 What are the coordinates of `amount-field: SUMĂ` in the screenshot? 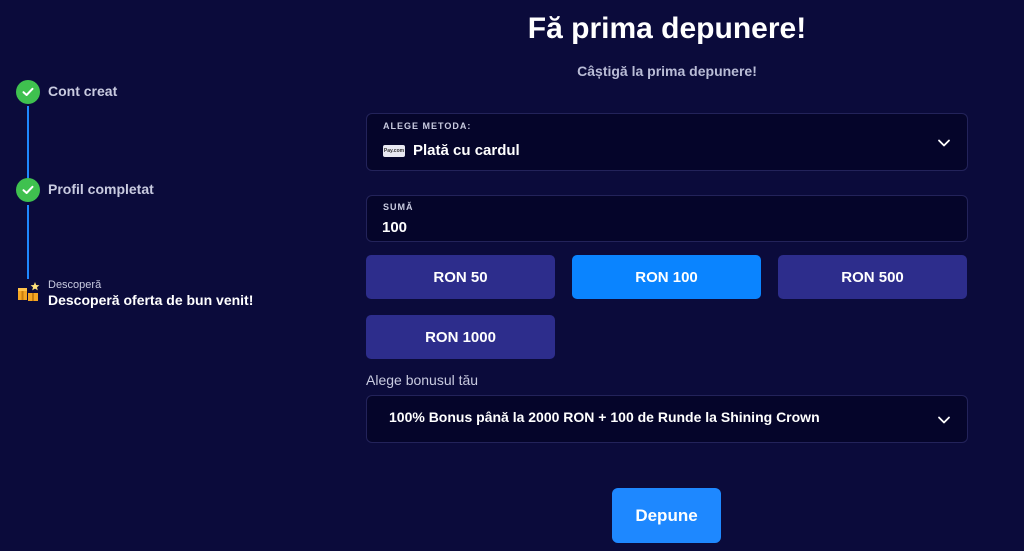 It's located at (667, 218).